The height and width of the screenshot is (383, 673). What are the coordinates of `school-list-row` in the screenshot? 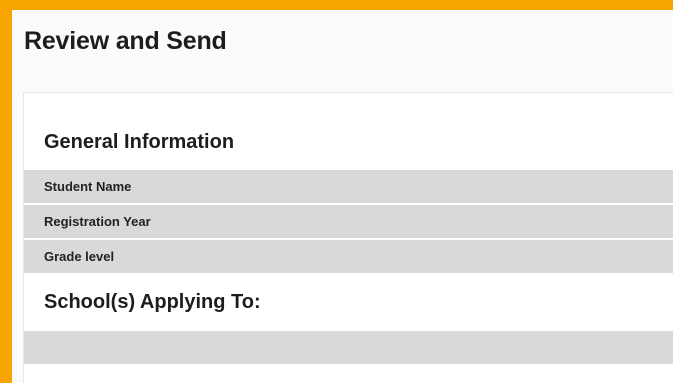 It's located at (348, 347).